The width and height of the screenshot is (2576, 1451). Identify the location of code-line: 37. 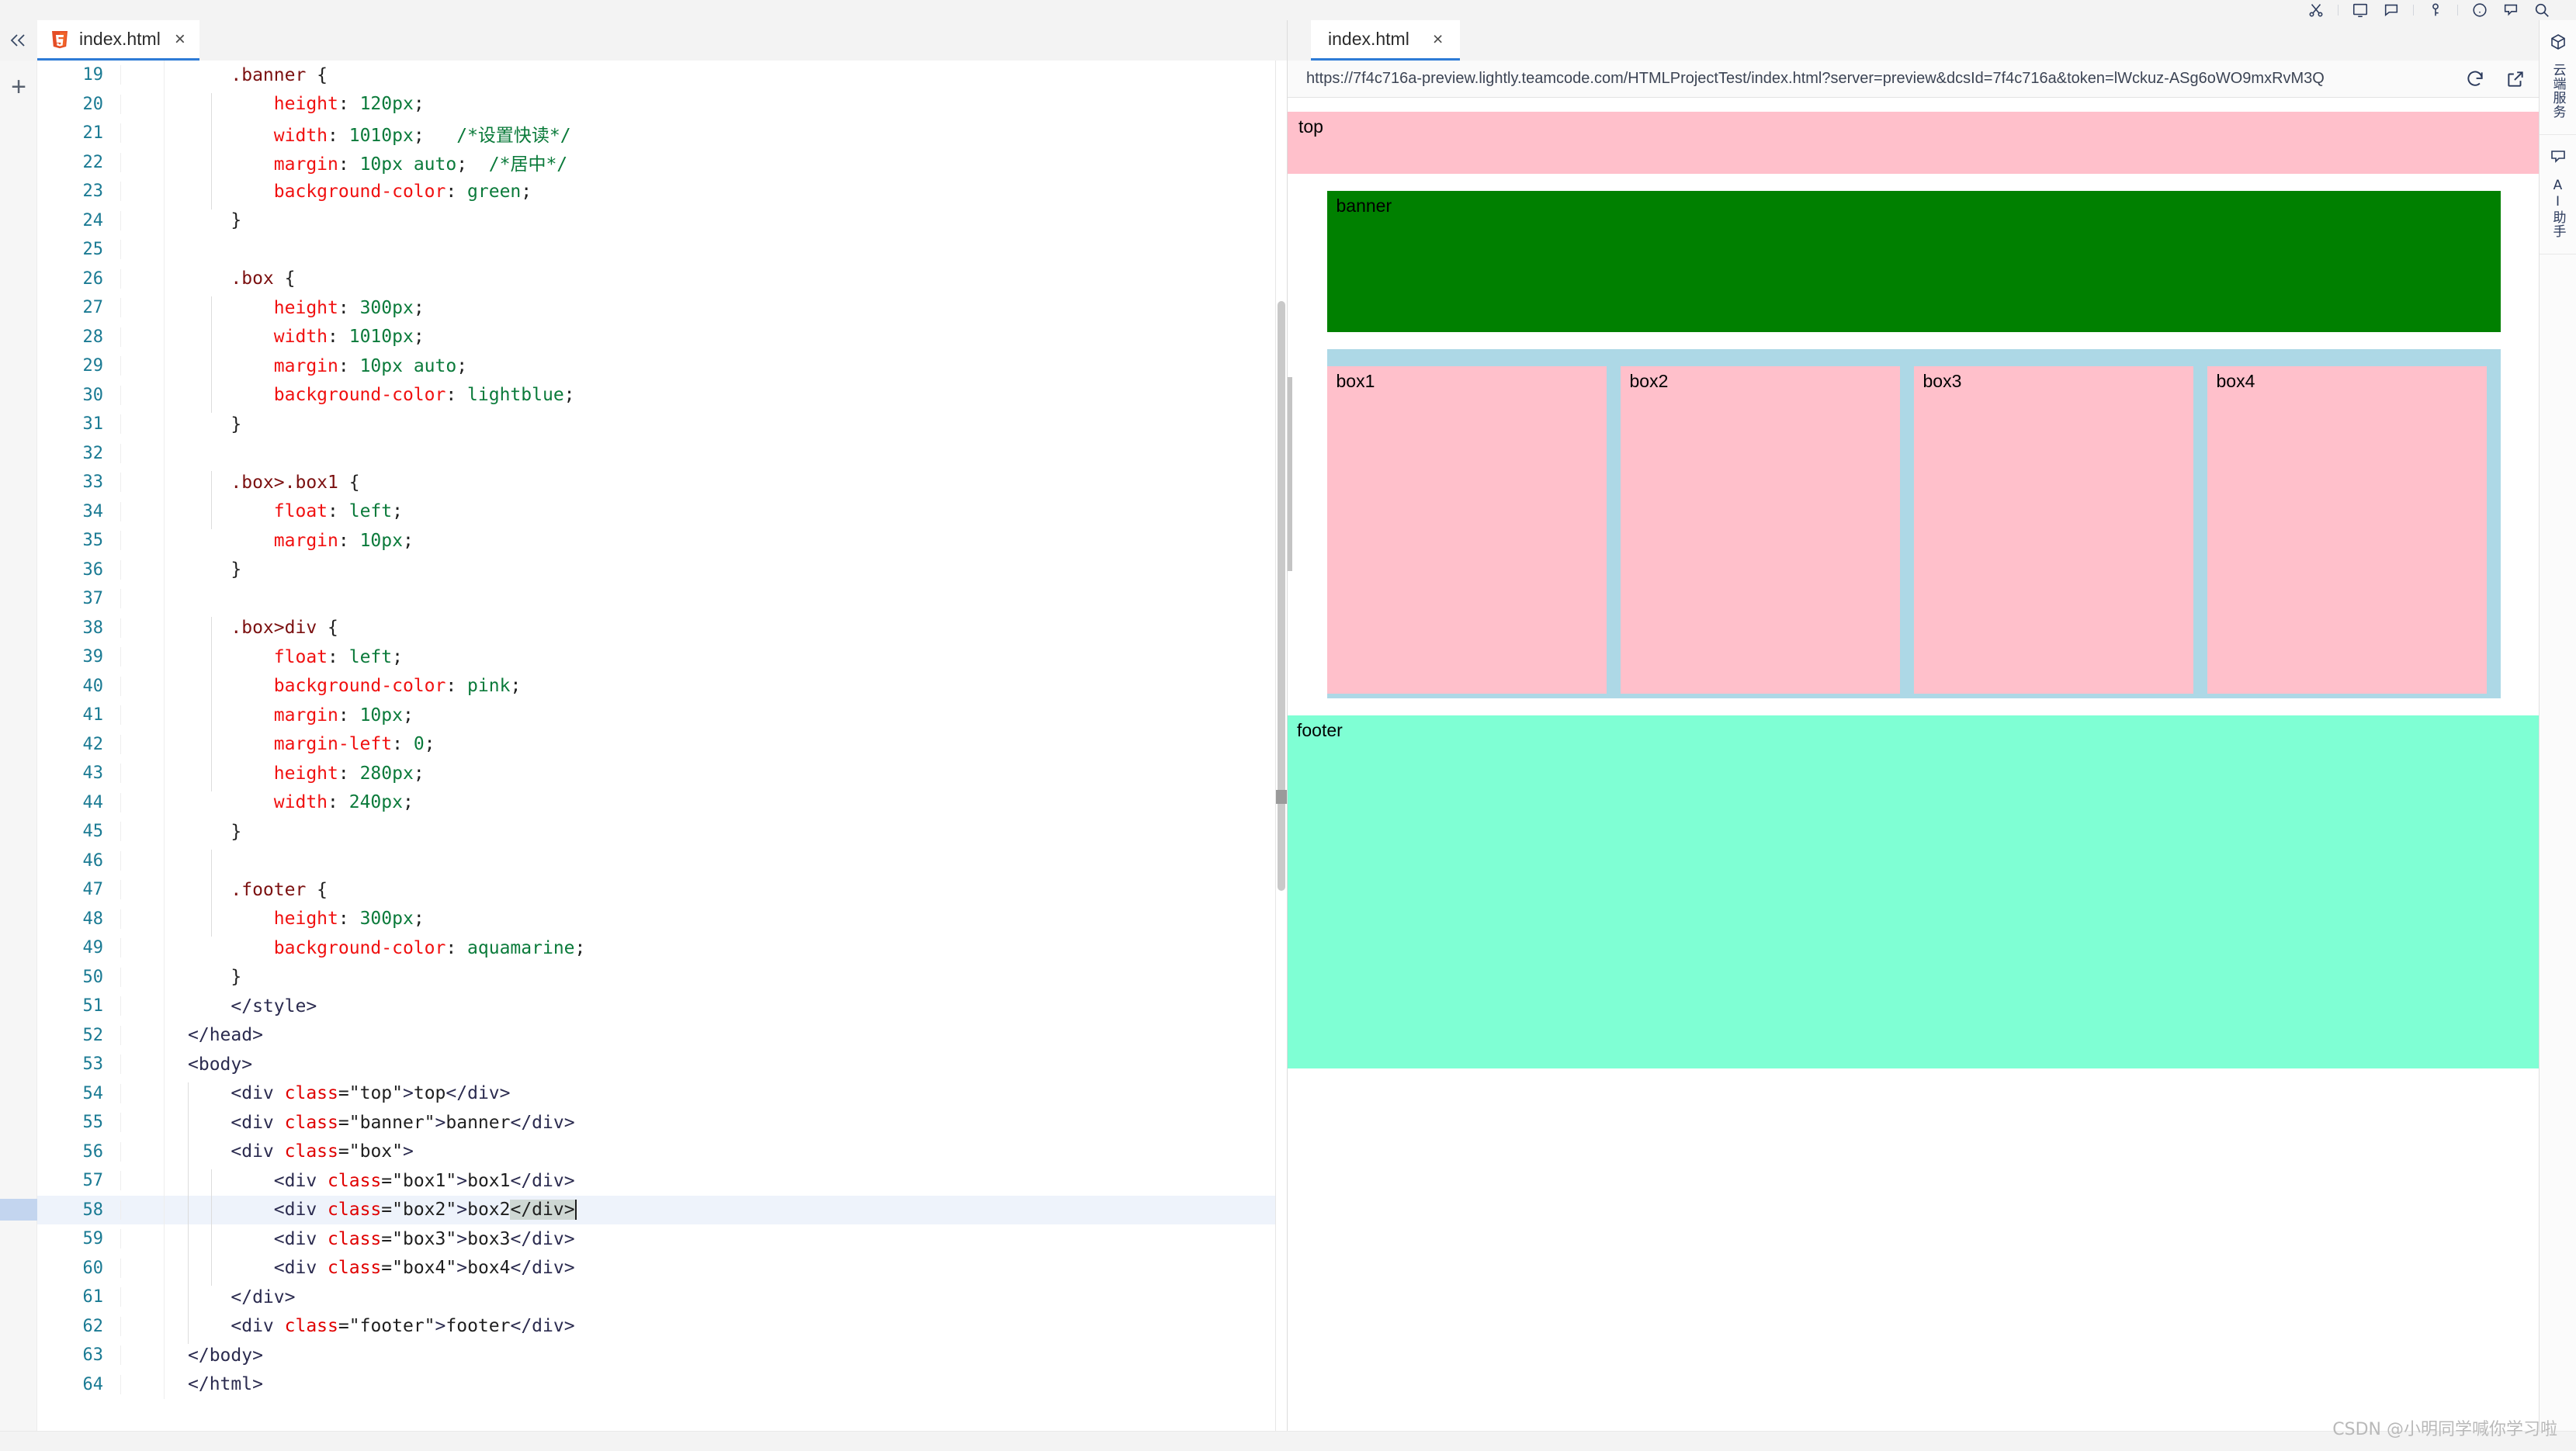
(662, 599).